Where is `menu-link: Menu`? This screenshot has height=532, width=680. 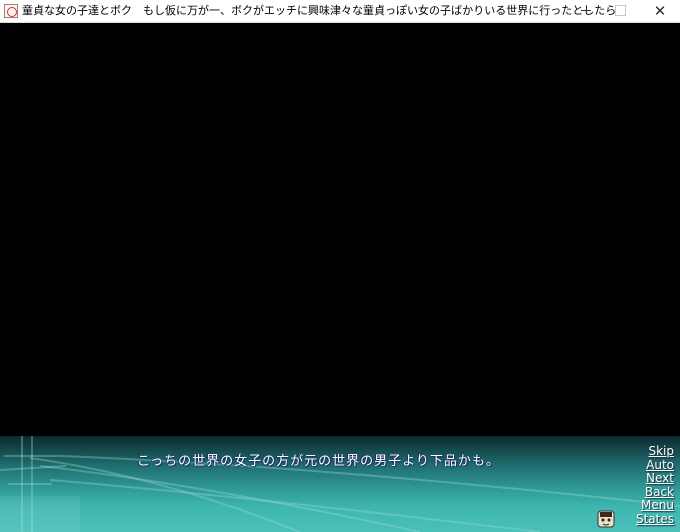
menu-link: Menu is located at coordinates (655, 506).